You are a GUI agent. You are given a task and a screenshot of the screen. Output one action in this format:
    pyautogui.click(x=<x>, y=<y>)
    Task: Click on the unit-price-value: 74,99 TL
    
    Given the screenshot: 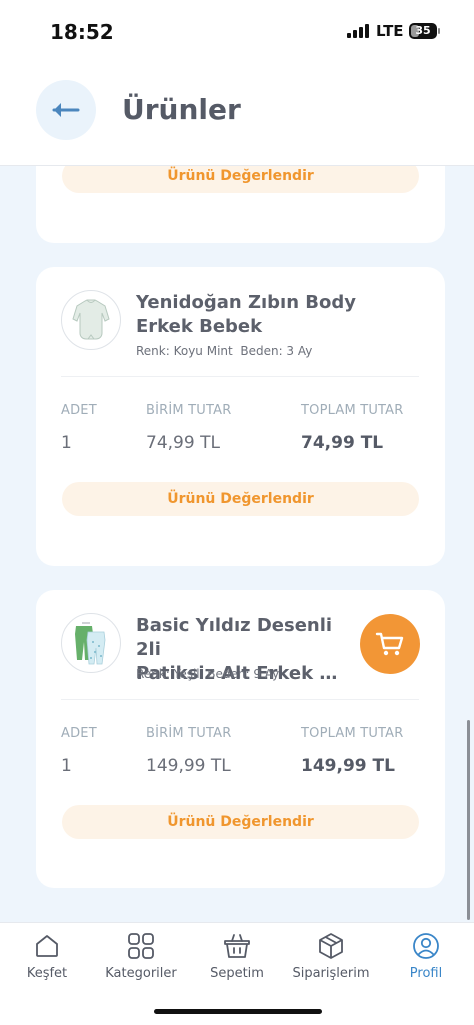 What is the action you would take?
    pyautogui.click(x=183, y=443)
    